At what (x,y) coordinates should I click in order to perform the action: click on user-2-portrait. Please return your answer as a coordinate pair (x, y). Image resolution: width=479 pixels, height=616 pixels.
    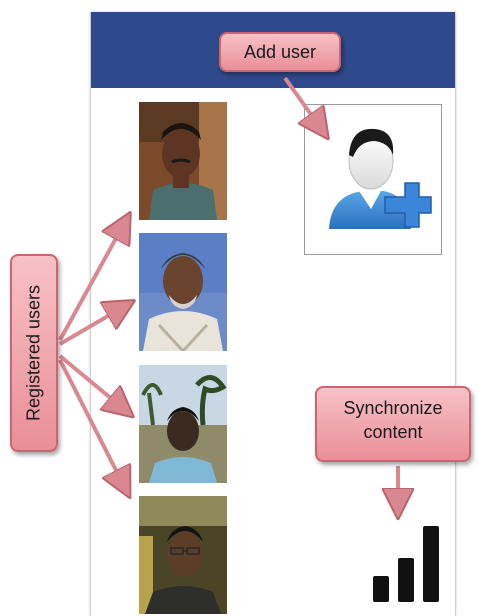
    Looking at the image, I should click on (183, 292).